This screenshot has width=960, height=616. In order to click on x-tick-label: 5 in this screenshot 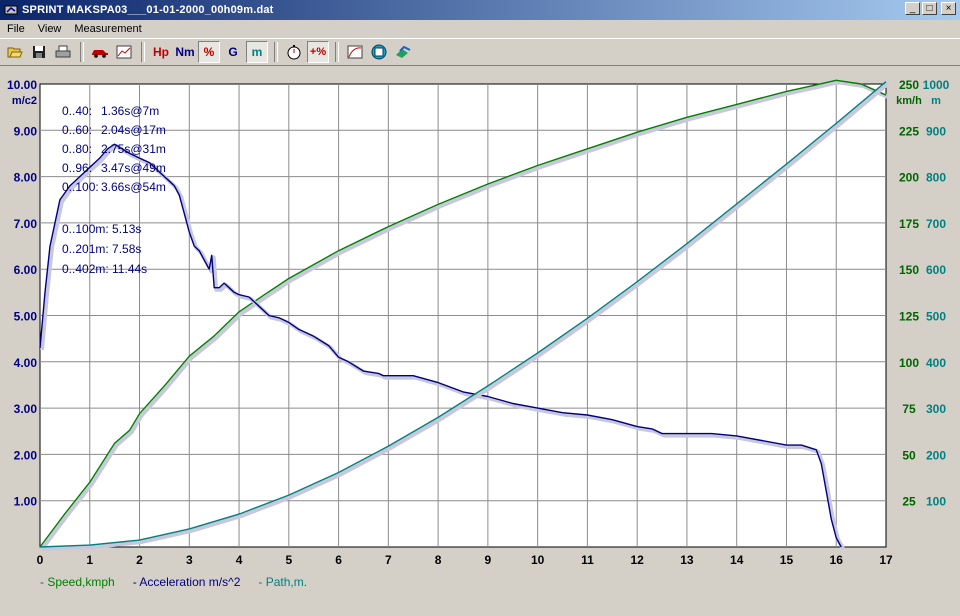, I will do `click(288, 560)`.